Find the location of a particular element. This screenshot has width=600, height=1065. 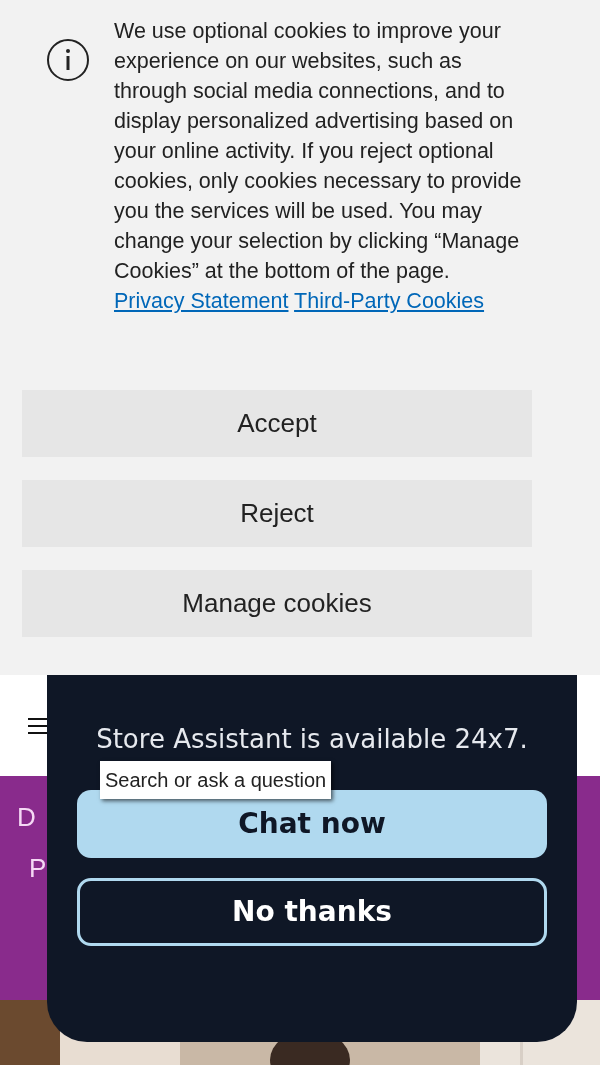

cookie-link: Third-Party Cookies is located at coordinates (389, 301).